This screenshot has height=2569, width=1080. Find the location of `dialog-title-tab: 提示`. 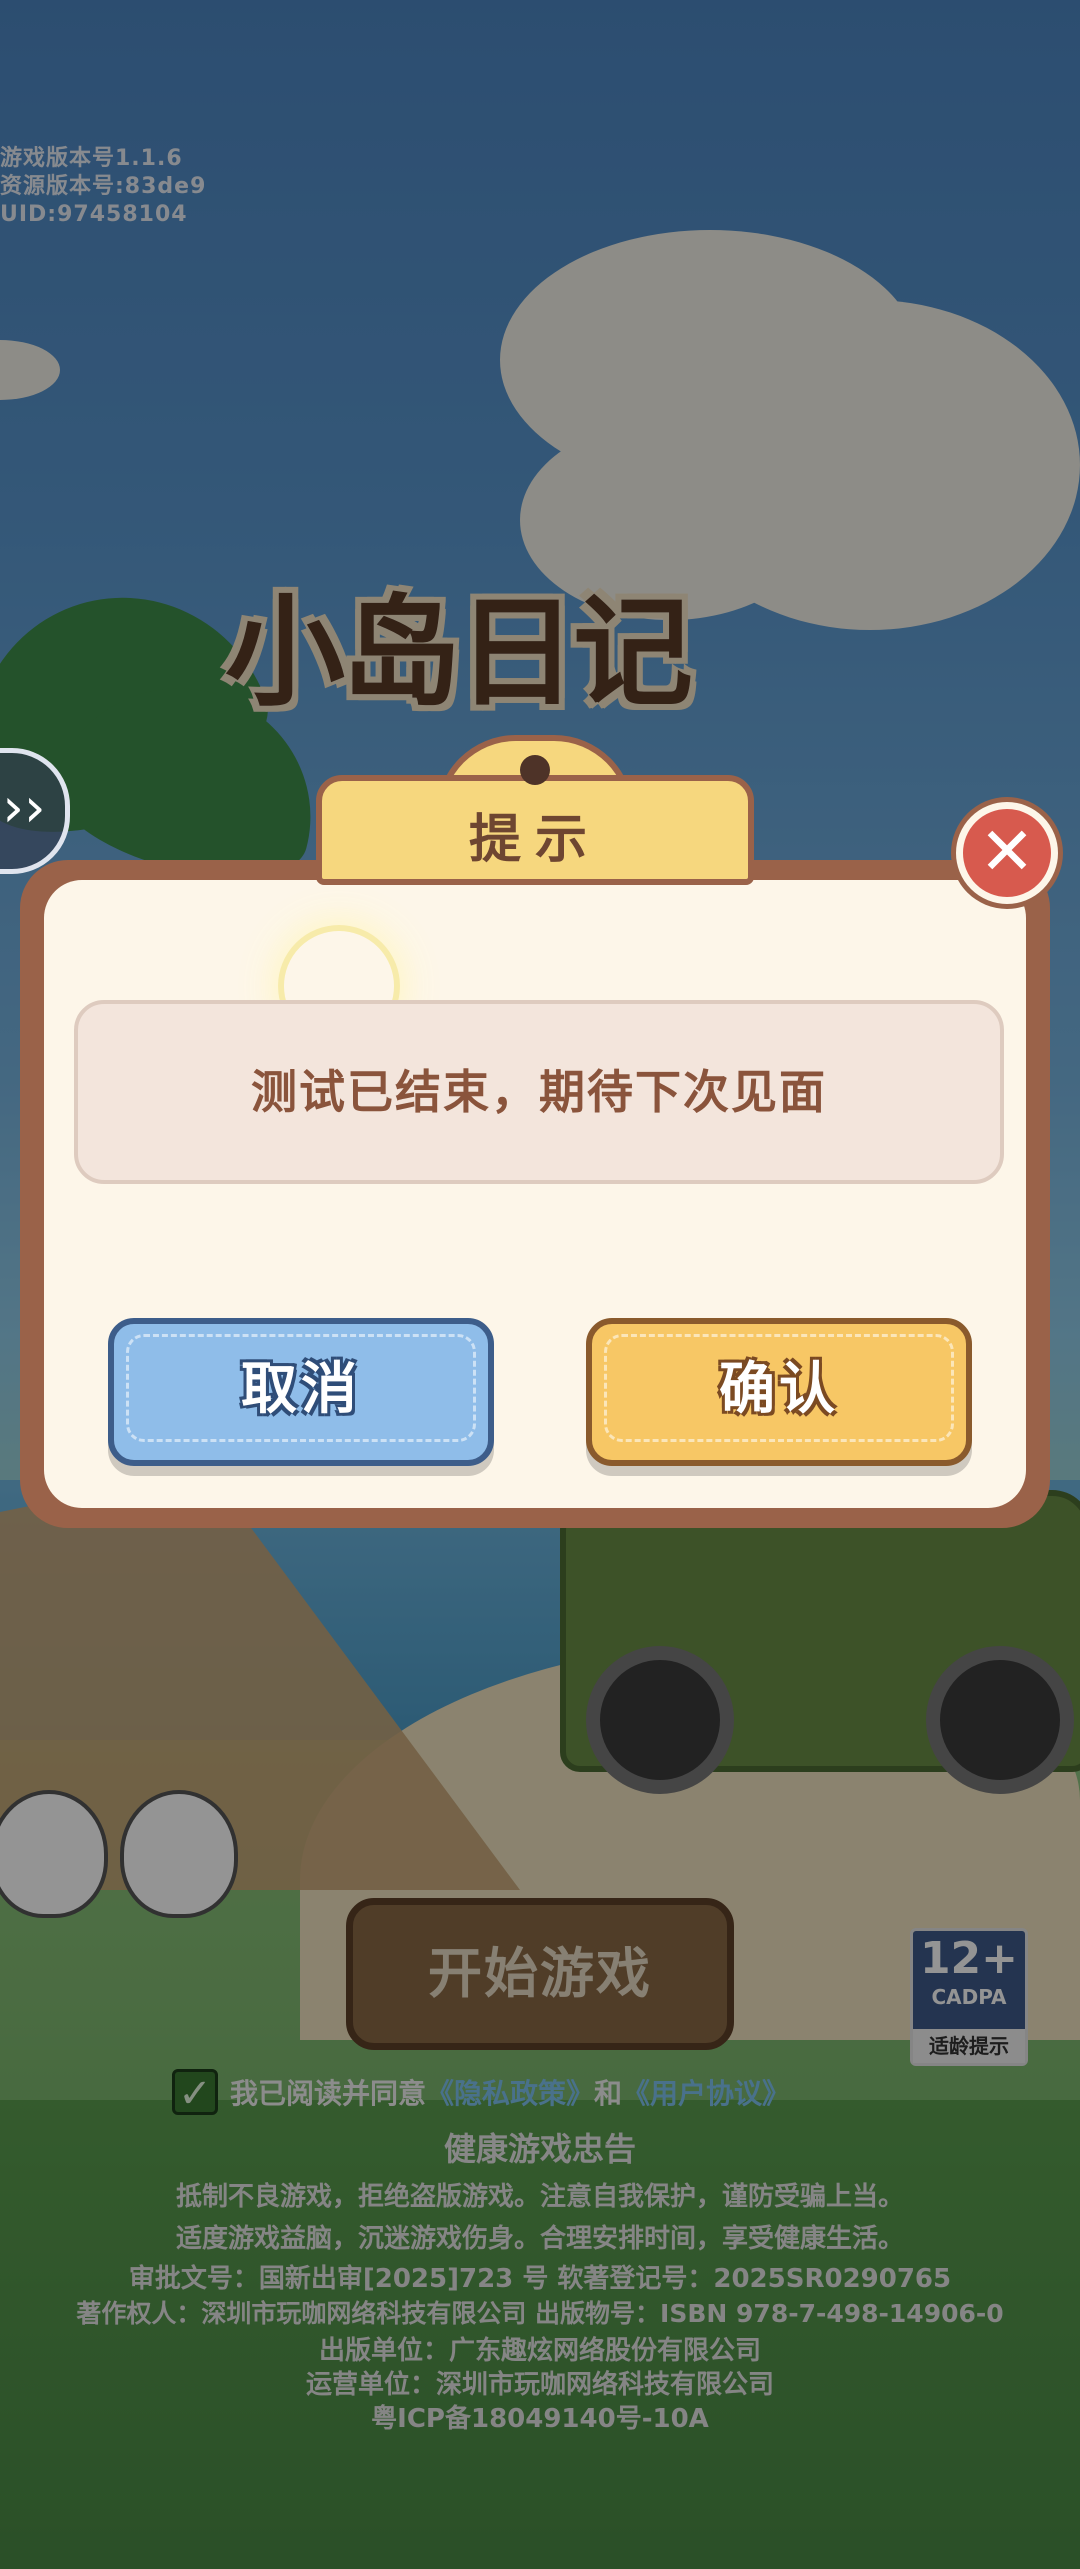

dialog-title-tab: 提示 is located at coordinates (535, 810).